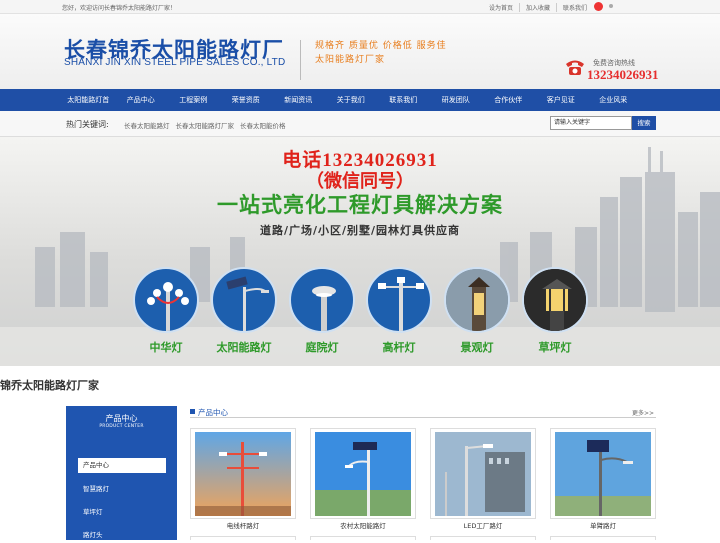  Describe the element at coordinates (88, 100) in the screenshot. I see `nav-home: 太阳能路灯首` at that location.